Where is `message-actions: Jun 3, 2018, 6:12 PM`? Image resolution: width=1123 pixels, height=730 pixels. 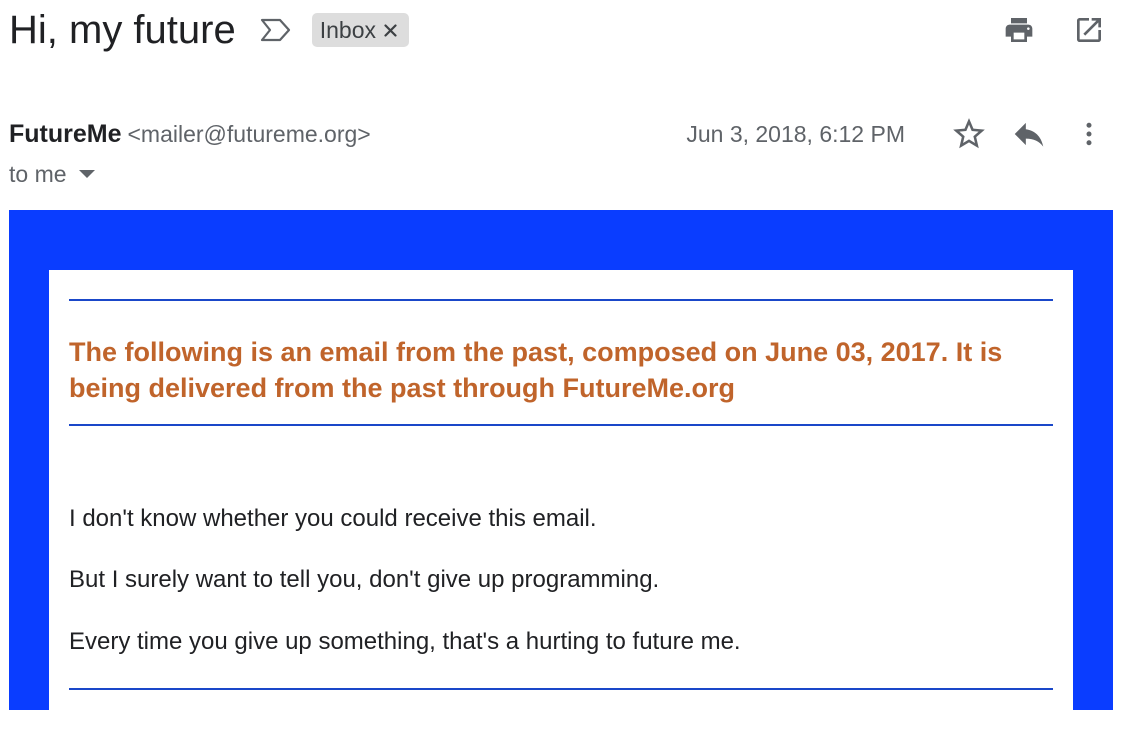 message-actions: Jun 3, 2018, 6:12 PM is located at coordinates (898, 134).